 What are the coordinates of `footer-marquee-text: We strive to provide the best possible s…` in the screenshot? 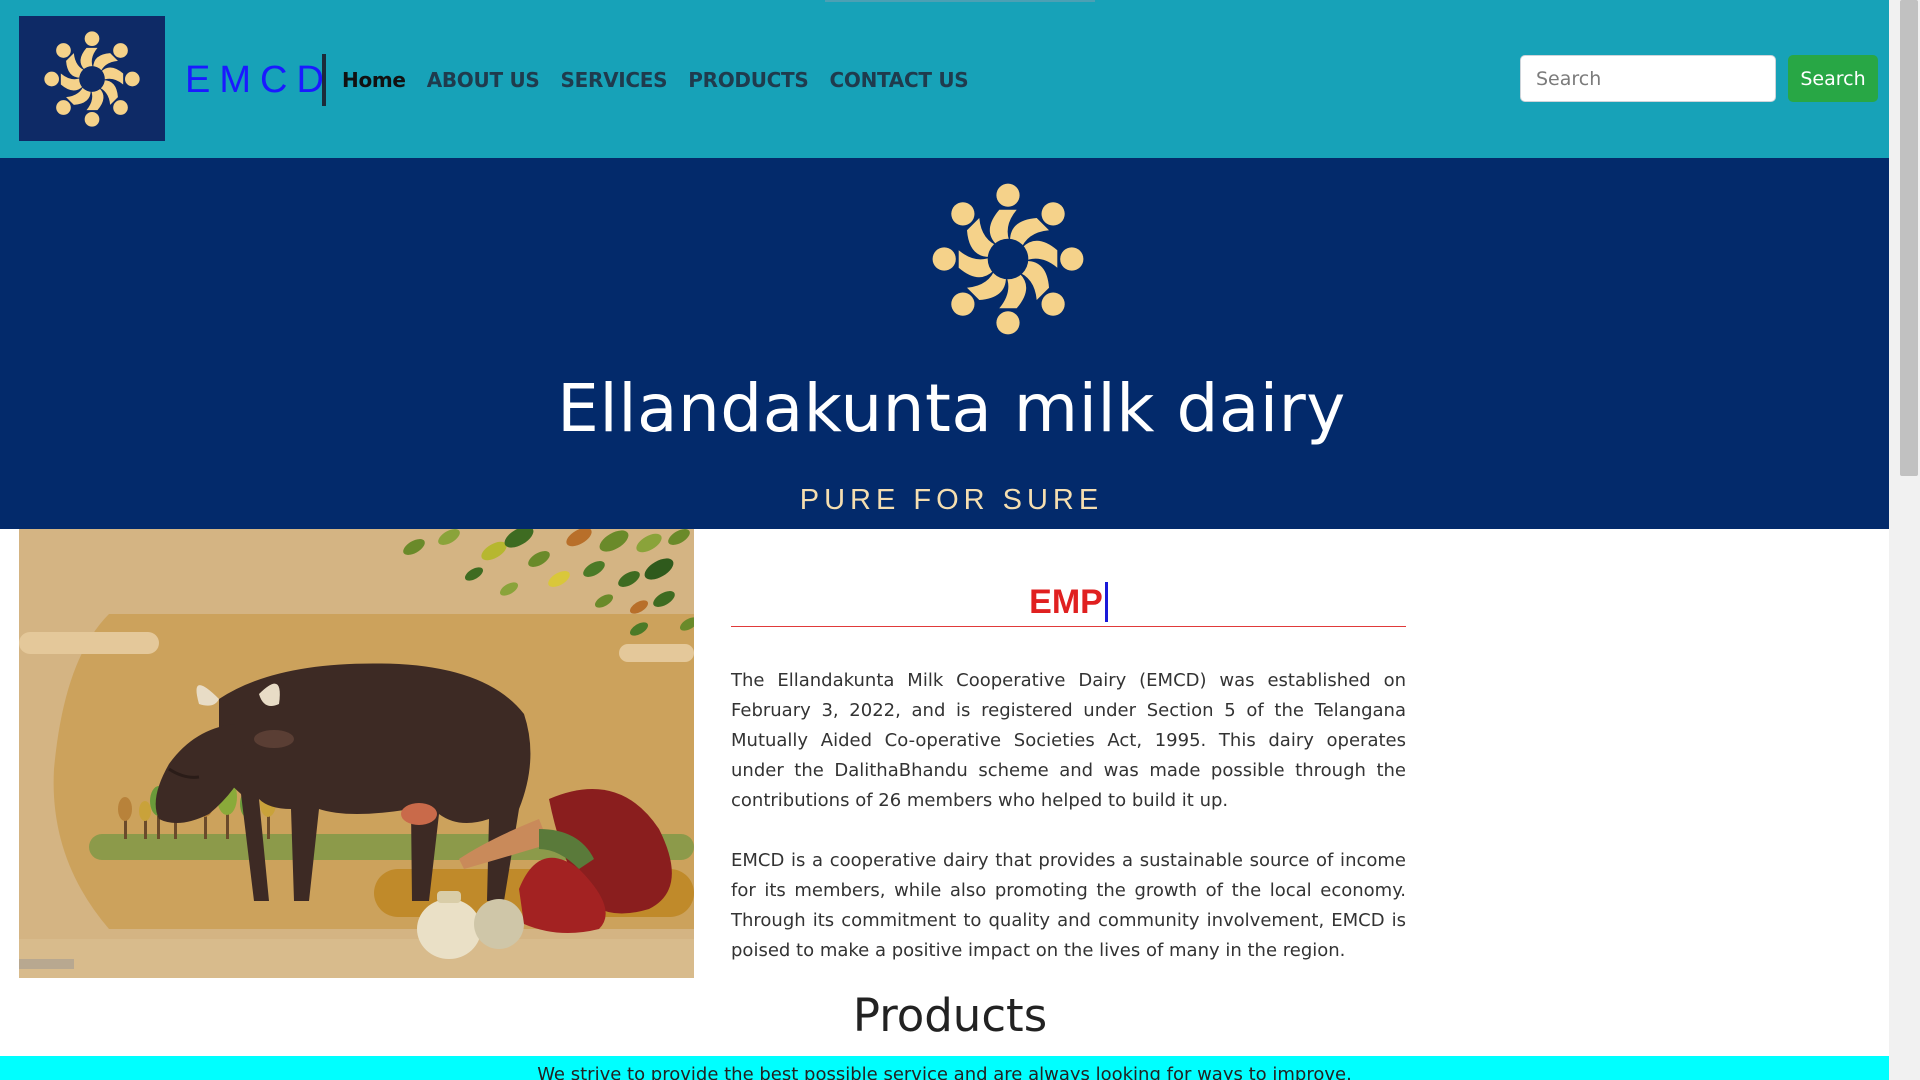 It's located at (944, 1072).